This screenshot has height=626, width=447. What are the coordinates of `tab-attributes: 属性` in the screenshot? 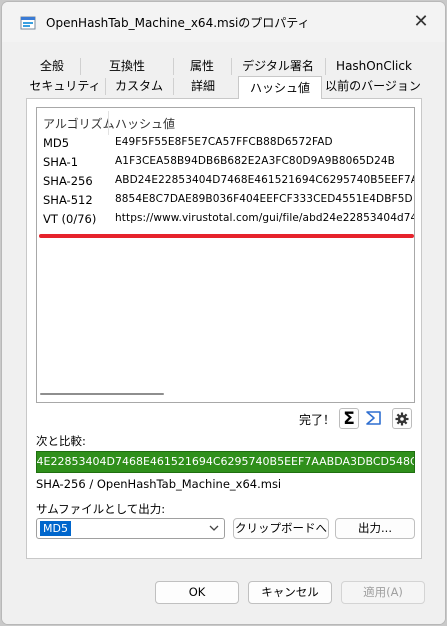 It's located at (202, 66).